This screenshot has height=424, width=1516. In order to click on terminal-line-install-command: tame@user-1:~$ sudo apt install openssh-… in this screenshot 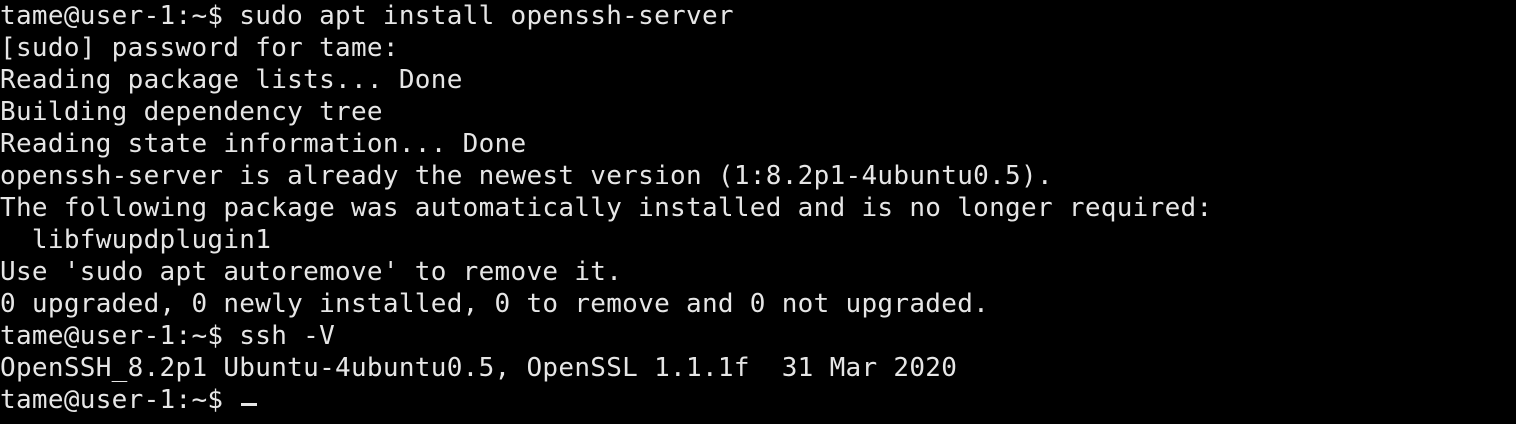, I will do `click(367, 16)`.